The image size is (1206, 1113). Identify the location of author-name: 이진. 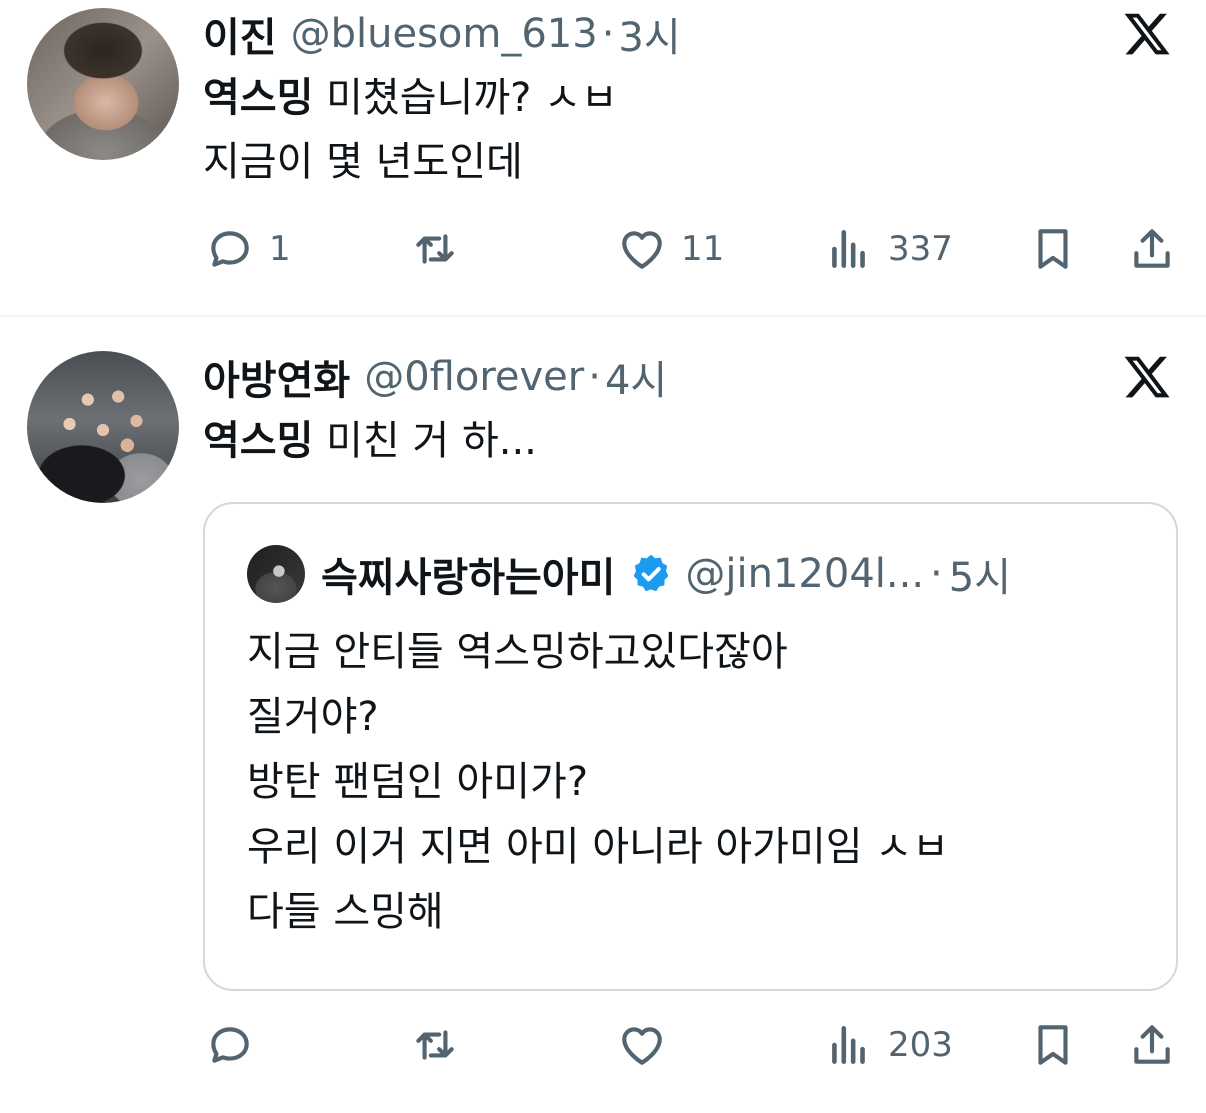
(240, 34).